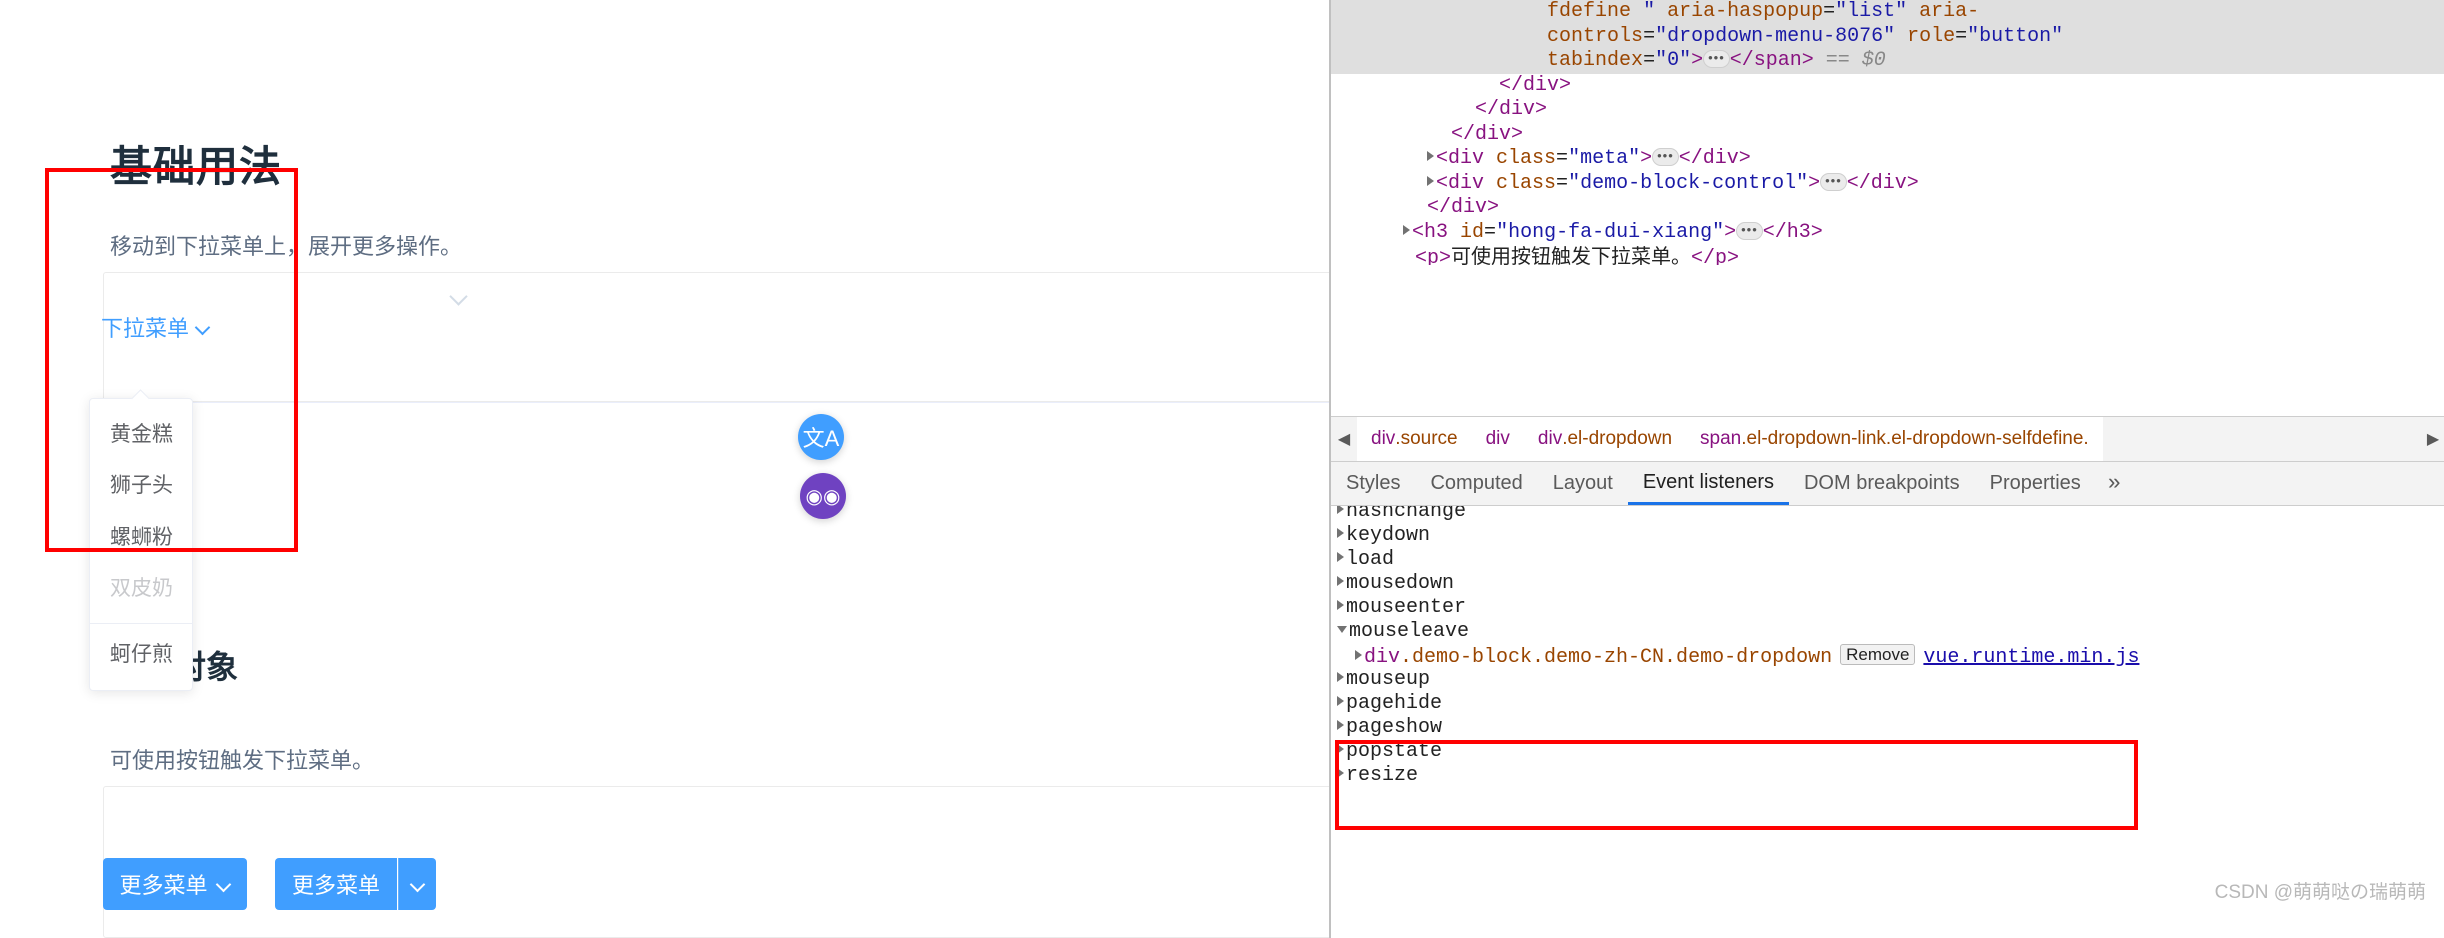 The height and width of the screenshot is (938, 2444). I want to click on listener-popstate: popstate, so click(1887, 752).